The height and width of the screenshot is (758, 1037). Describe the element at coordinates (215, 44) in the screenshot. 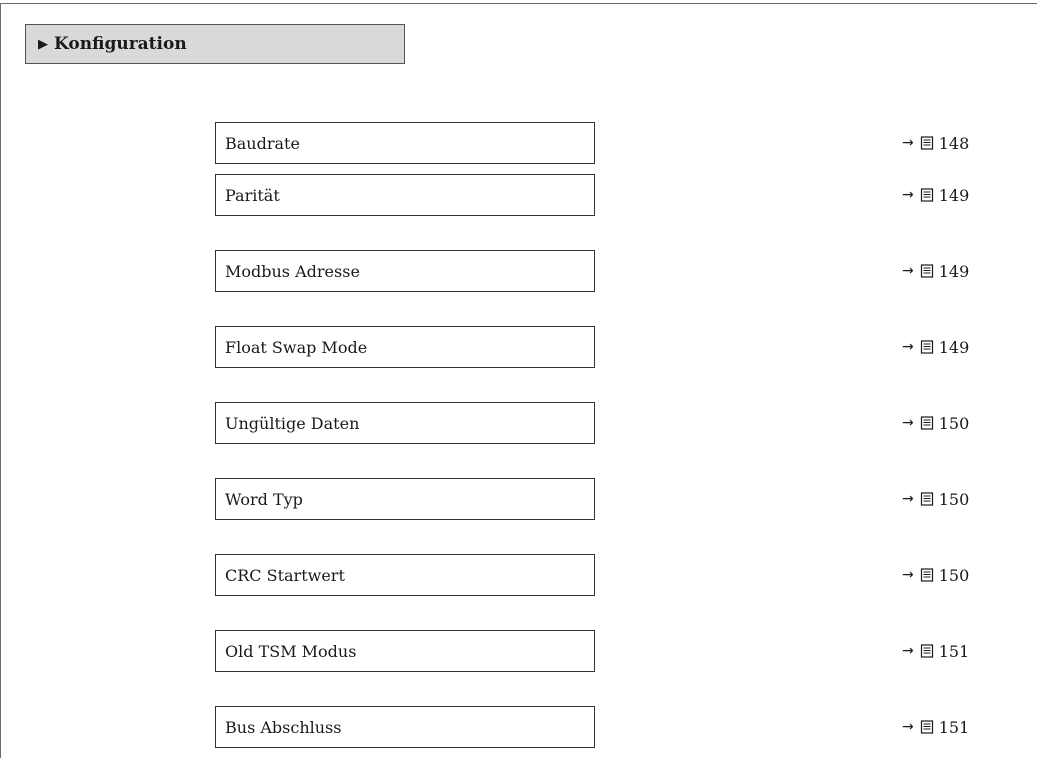

I see `section-header-konfiguration: ▶ Konfiguration` at that location.